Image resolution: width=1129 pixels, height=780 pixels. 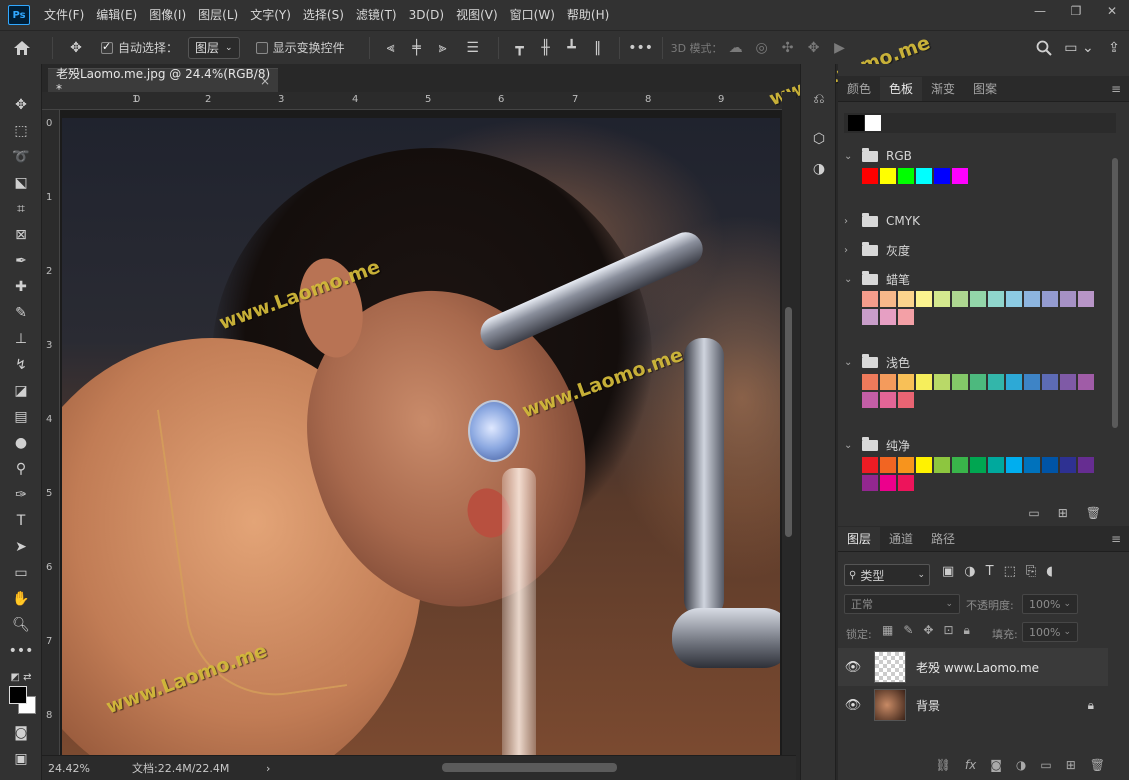 What do you see at coordinates (788, 48) in the screenshot?
I see `3d-pan-icon: ✣` at bounding box center [788, 48].